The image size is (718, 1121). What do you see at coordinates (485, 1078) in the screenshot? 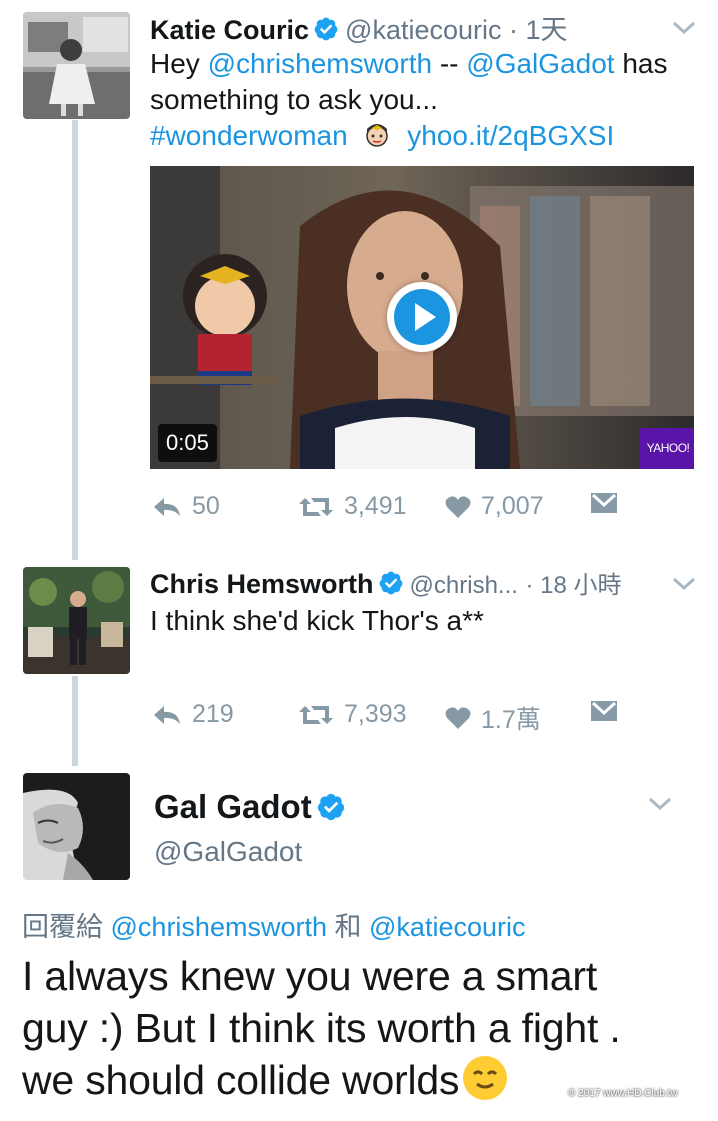
I see `smiling-emoji-icon` at bounding box center [485, 1078].